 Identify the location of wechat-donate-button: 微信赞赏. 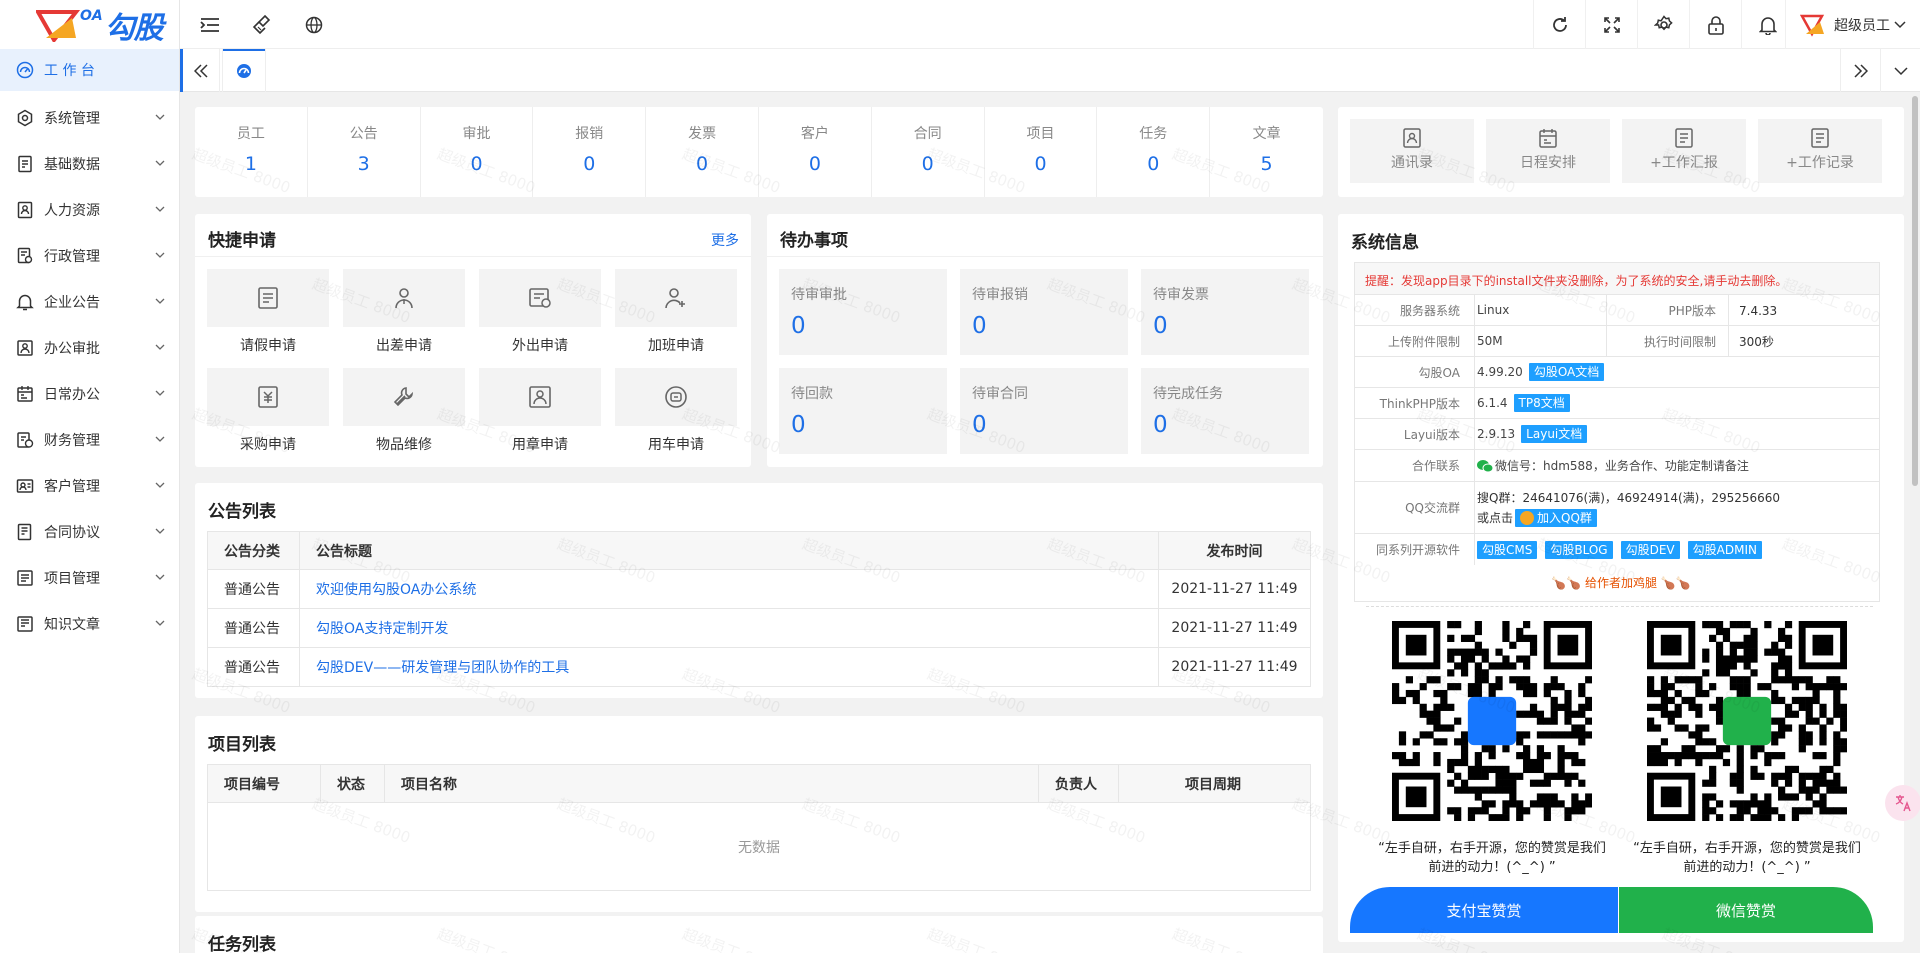
(1746, 910).